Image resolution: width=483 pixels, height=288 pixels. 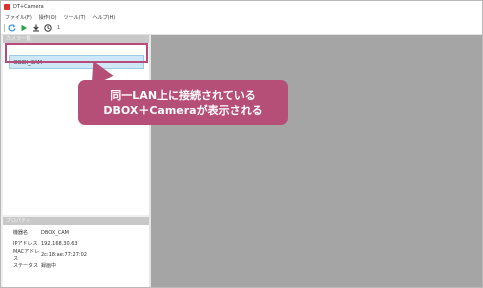 I want to click on title-bar: DT+Camera, so click(x=241, y=7).